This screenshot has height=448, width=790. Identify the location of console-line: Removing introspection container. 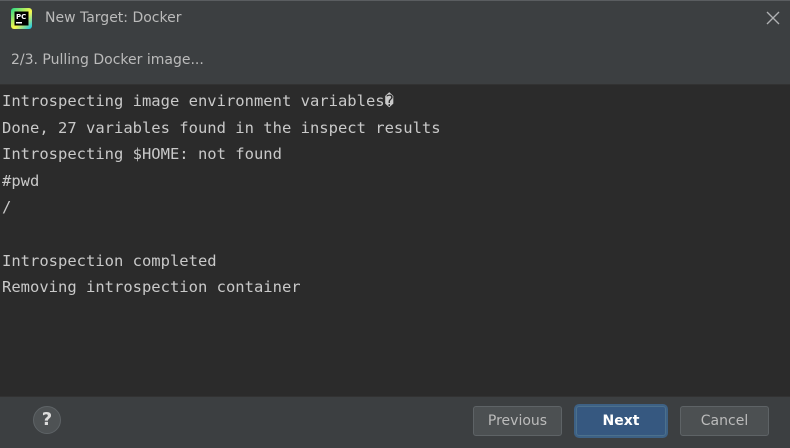
(151, 287).